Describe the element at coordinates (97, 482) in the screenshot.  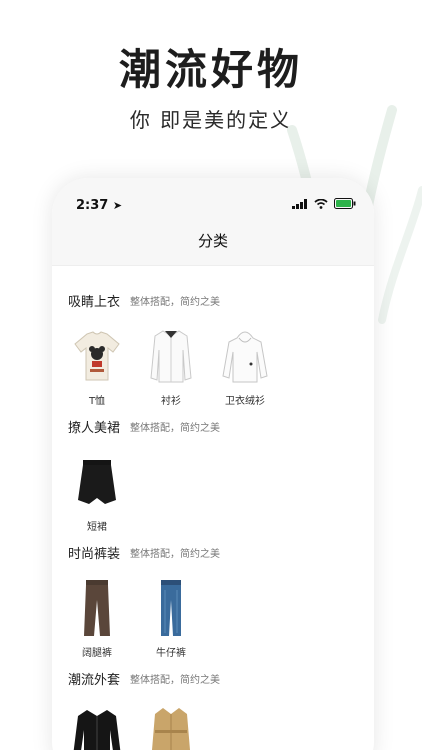
I see `skirt-icon` at that location.